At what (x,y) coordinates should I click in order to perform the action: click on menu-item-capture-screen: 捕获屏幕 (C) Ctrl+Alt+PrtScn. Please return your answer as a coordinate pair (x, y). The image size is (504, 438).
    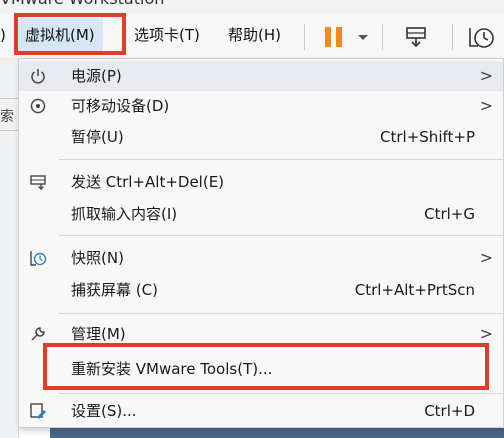
    Looking at the image, I should click on (261, 290).